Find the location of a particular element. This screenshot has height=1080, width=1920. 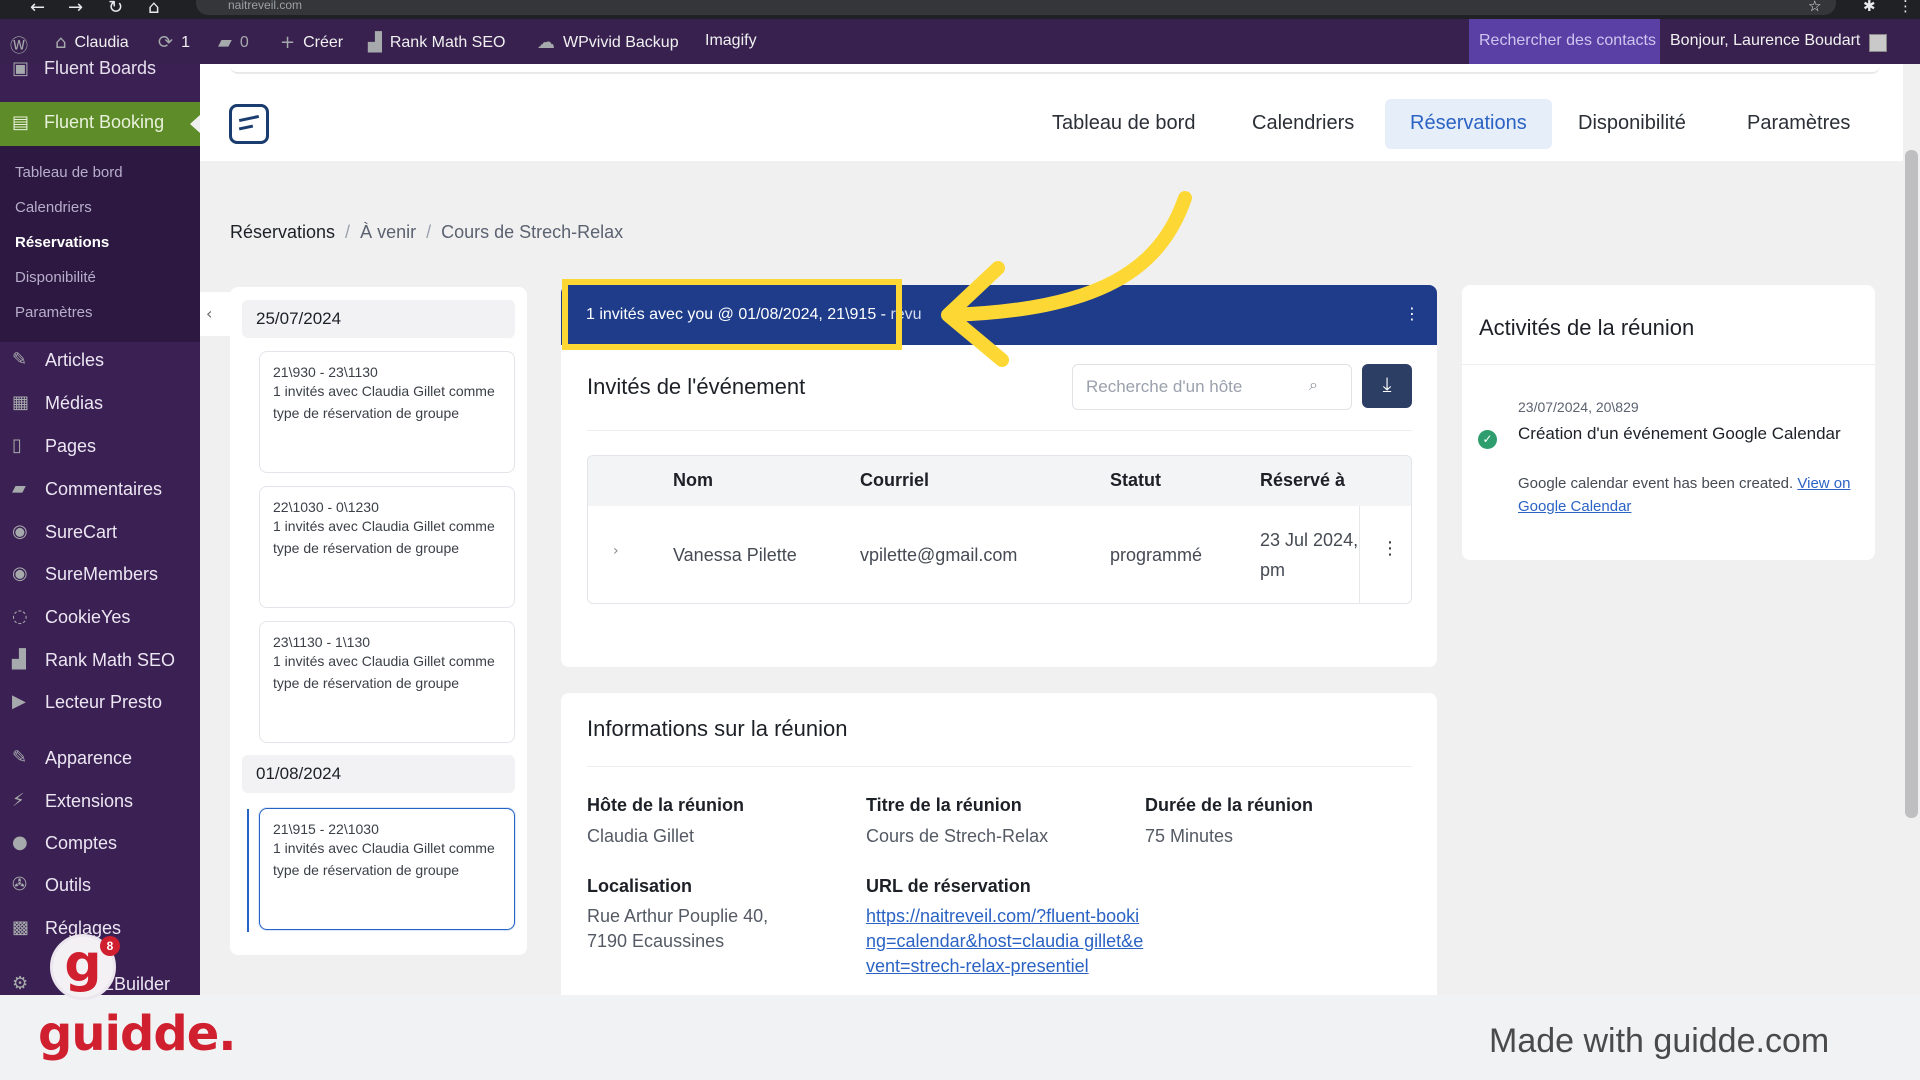

browser-toolbar: ← → ↻ ⌂ naitreveil.com ☆ ✱ ⋮ is located at coordinates (960, 9).